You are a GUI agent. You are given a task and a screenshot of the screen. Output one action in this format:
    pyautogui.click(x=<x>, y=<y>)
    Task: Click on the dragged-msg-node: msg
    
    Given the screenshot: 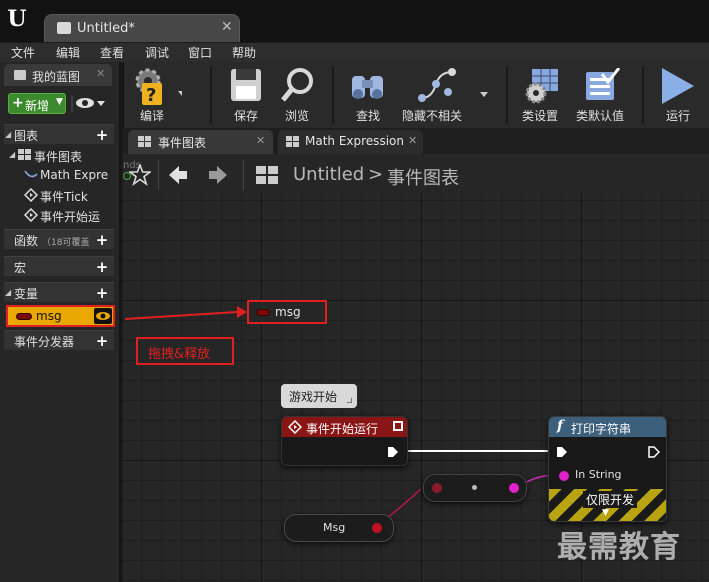 What is the action you would take?
    pyautogui.click(x=287, y=312)
    